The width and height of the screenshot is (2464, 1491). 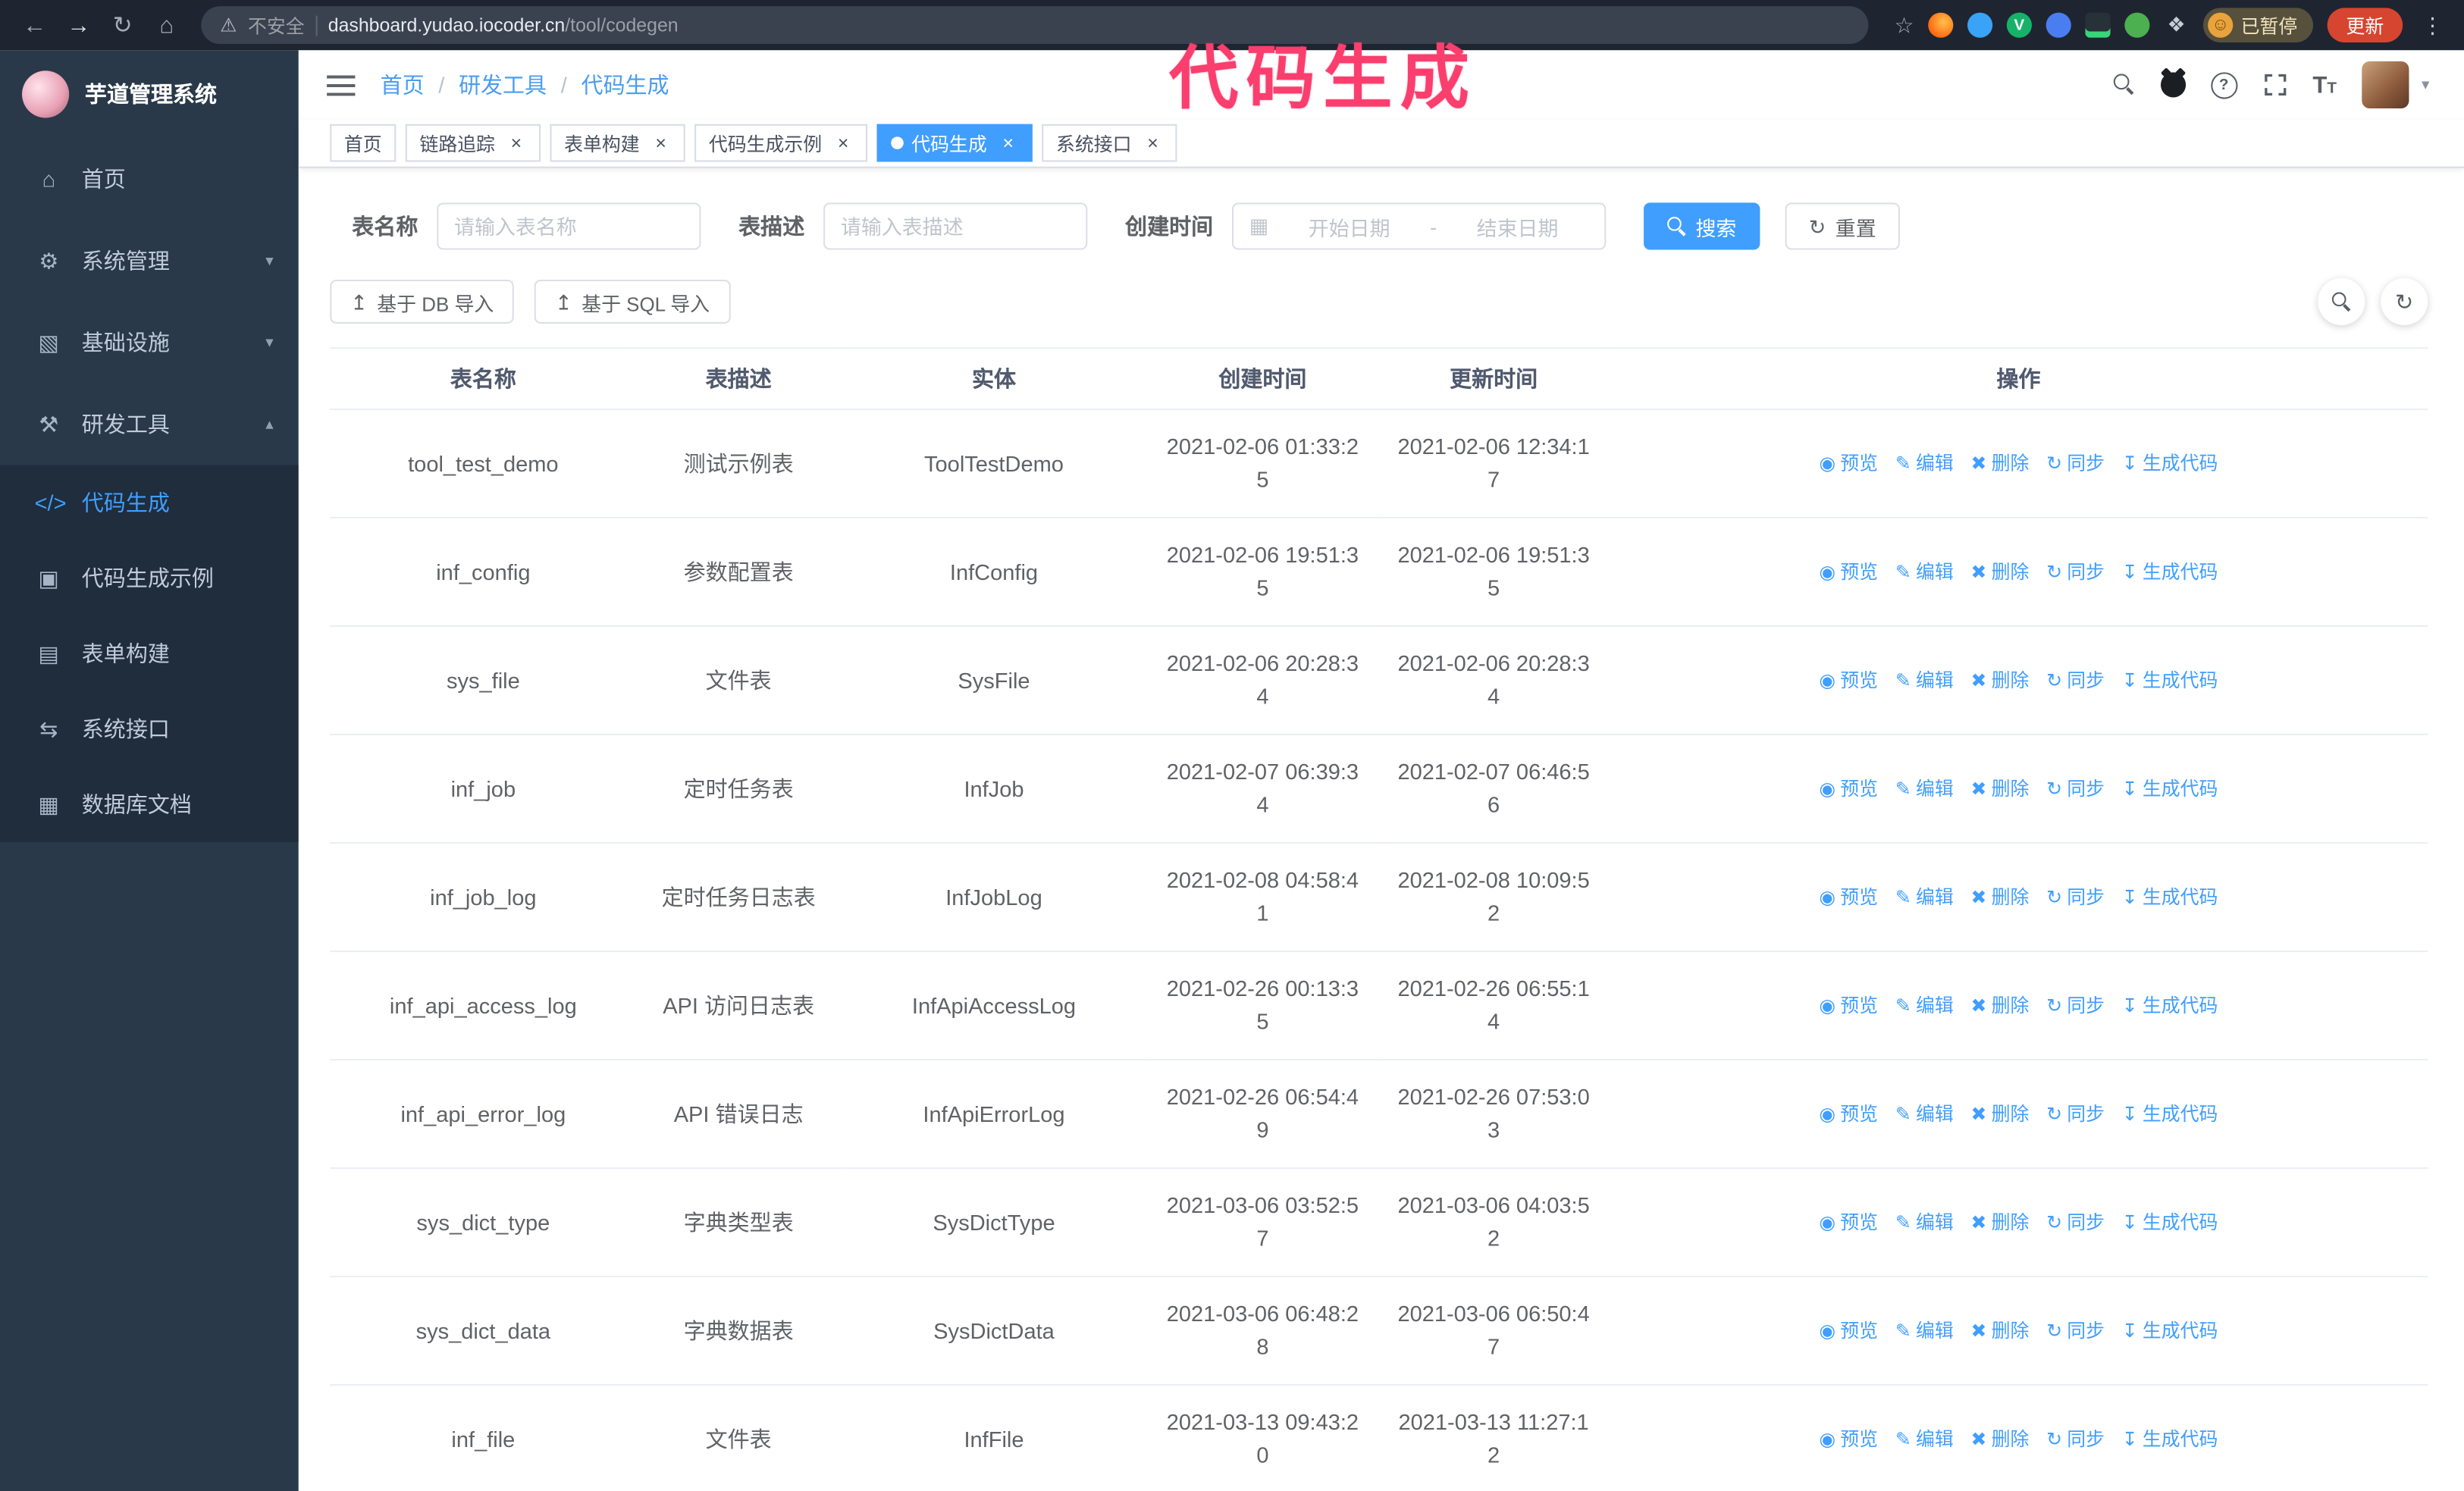 What do you see at coordinates (2404, 301) in the screenshot?
I see `refresh-button: ↻` at bounding box center [2404, 301].